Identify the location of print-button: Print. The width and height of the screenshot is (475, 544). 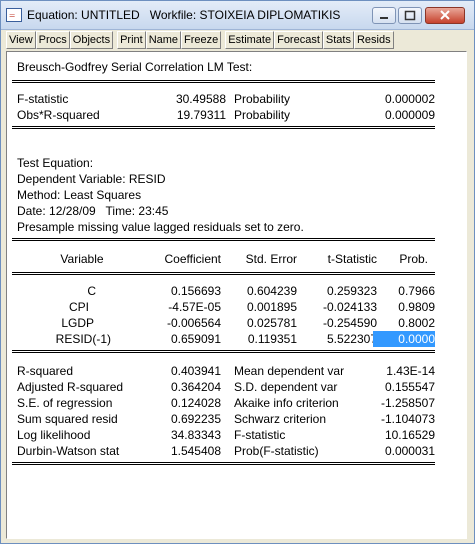
(131, 40).